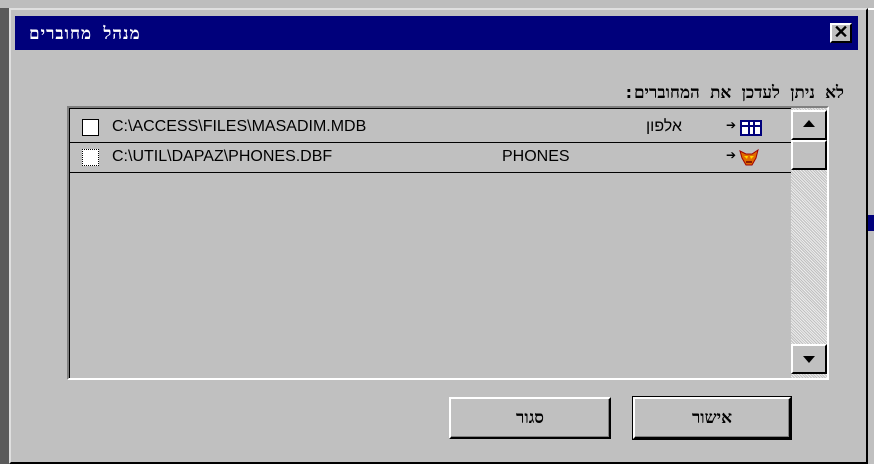  Describe the element at coordinates (809, 243) in the screenshot. I see `vertical-scrollbar` at that location.